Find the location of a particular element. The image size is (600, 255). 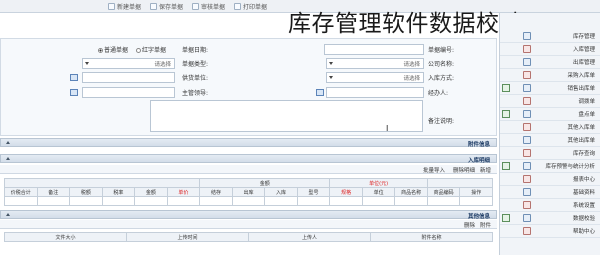

remark-label: 备注说明: is located at coordinates (441, 121).